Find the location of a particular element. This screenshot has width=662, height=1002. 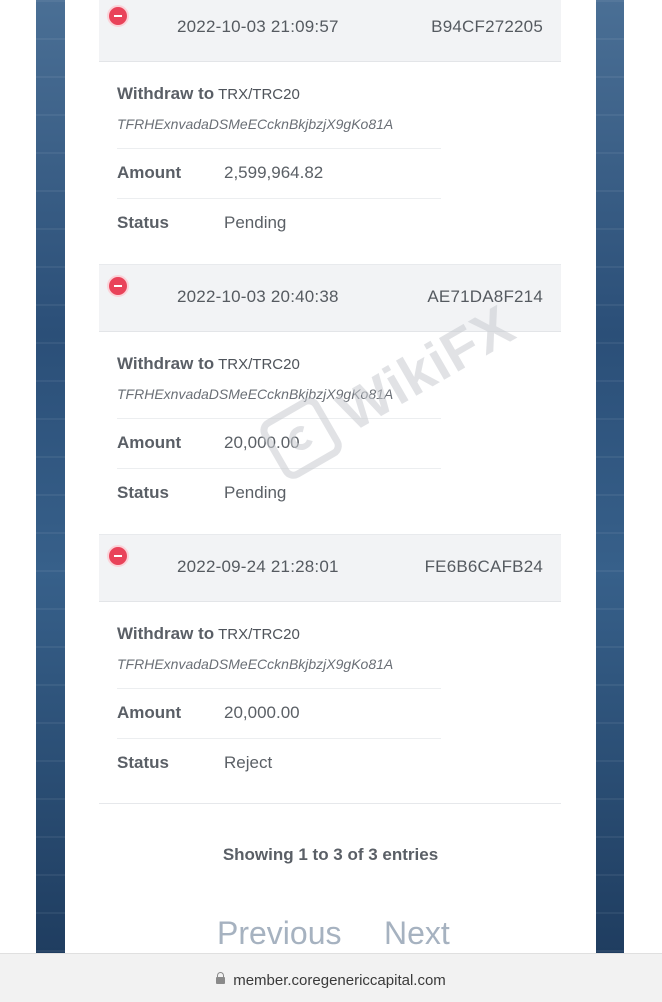

list-divider is located at coordinates (330, 803).